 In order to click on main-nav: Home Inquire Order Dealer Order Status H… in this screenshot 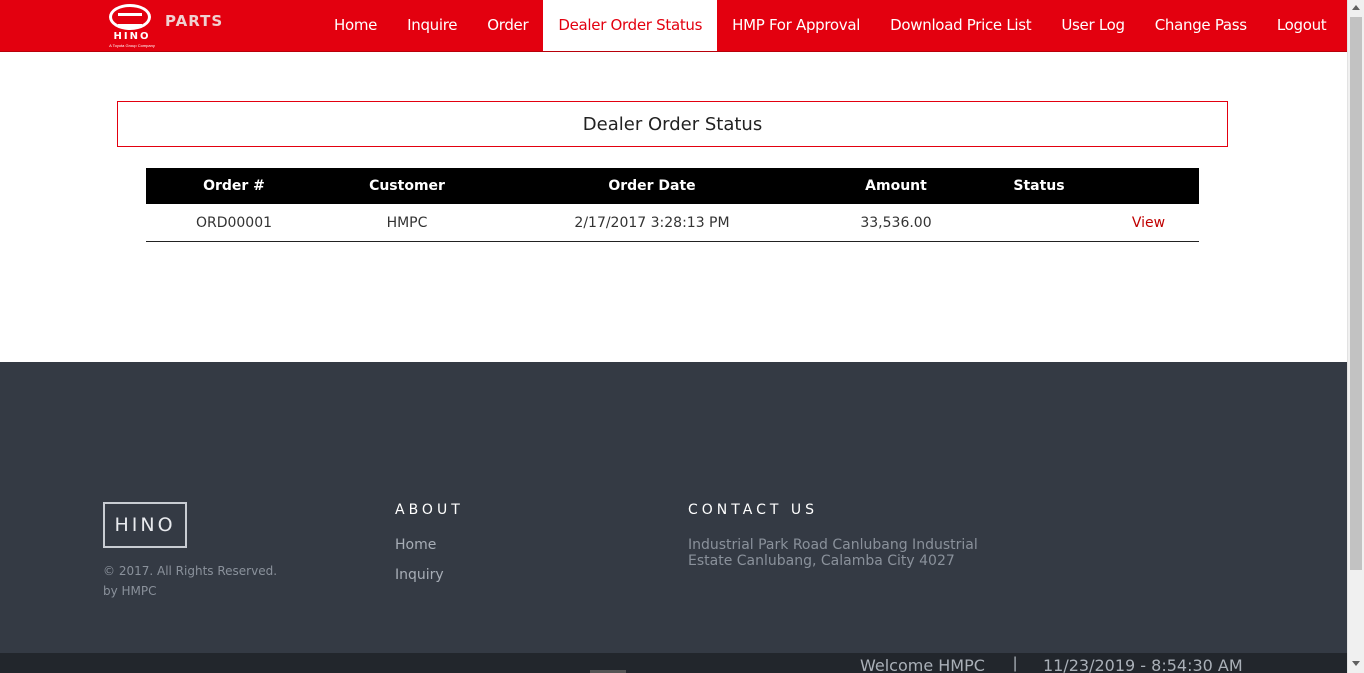, I will do `click(830, 25)`.